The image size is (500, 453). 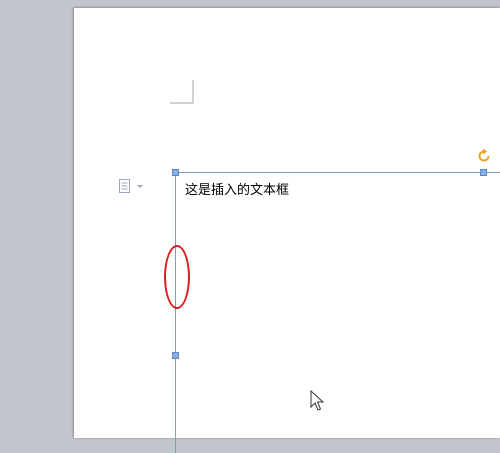 What do you see at coordinates (483, 172) in the screenshot?
I see `resize-handle-top` at bounding box center [483, 172].